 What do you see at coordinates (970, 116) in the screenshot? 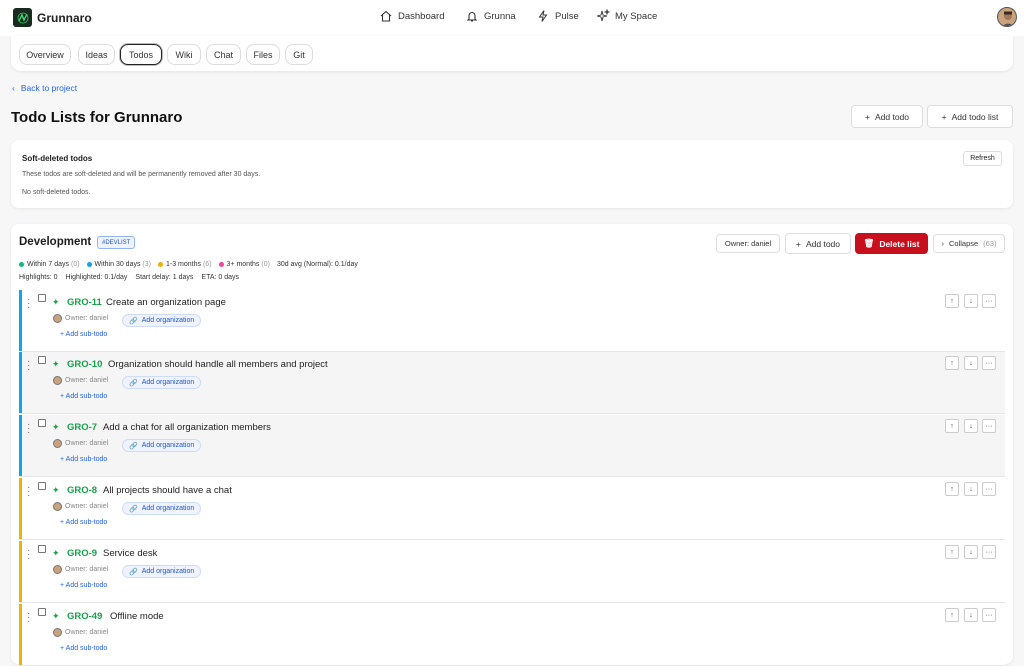
I see `add-todo-list-button: + Add todo list` at bounding box center [970, 116].